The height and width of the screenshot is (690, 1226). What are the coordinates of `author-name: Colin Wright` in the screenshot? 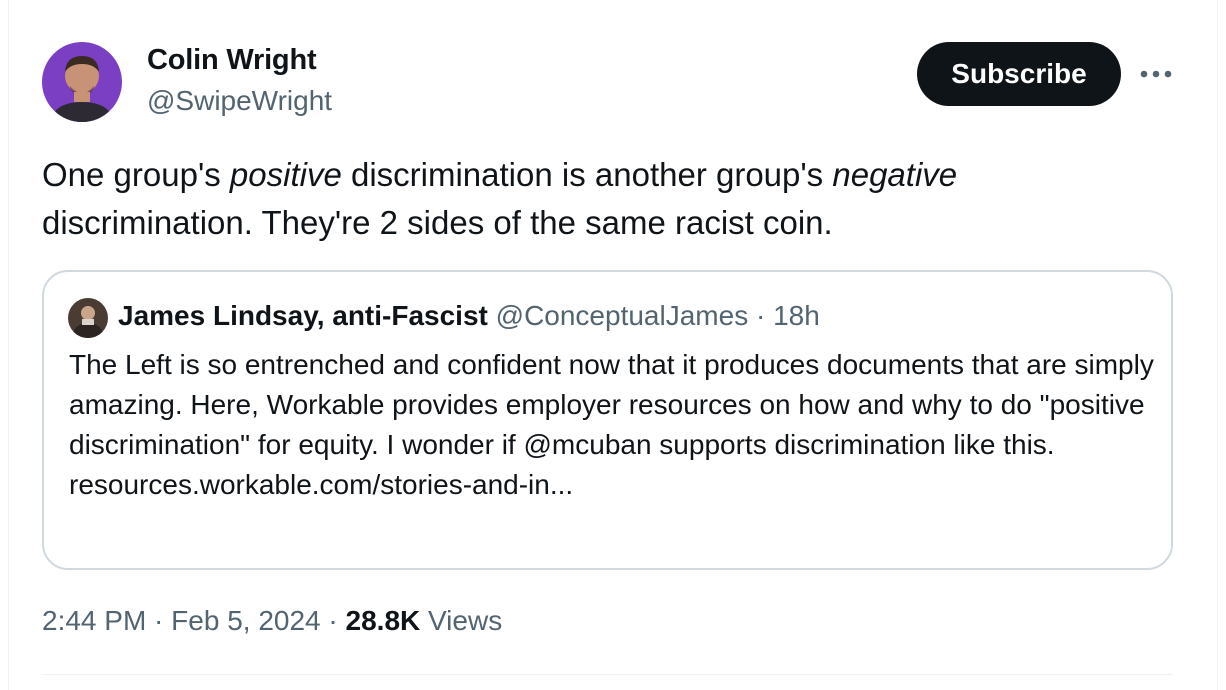 It's located at (232, 60).